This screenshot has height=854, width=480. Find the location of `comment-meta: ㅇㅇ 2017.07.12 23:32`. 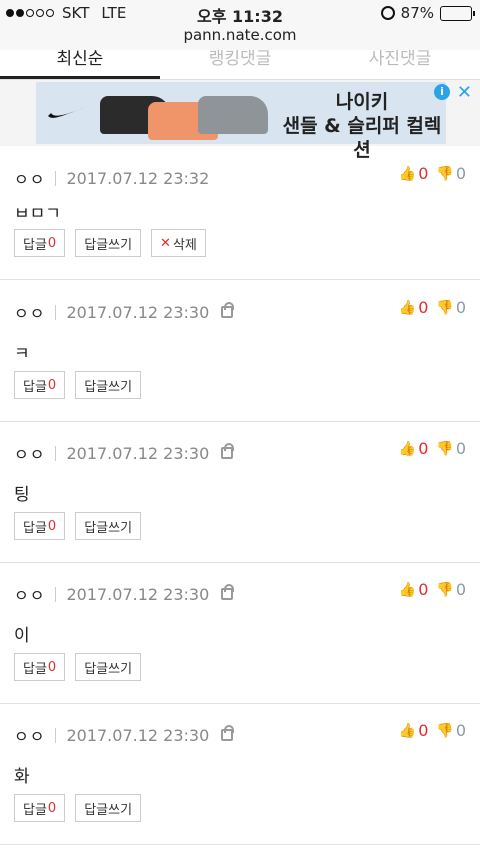

comment-meta: ㅇㅇ 2017.07.12 23:32 is located at coordinates (111, 178).